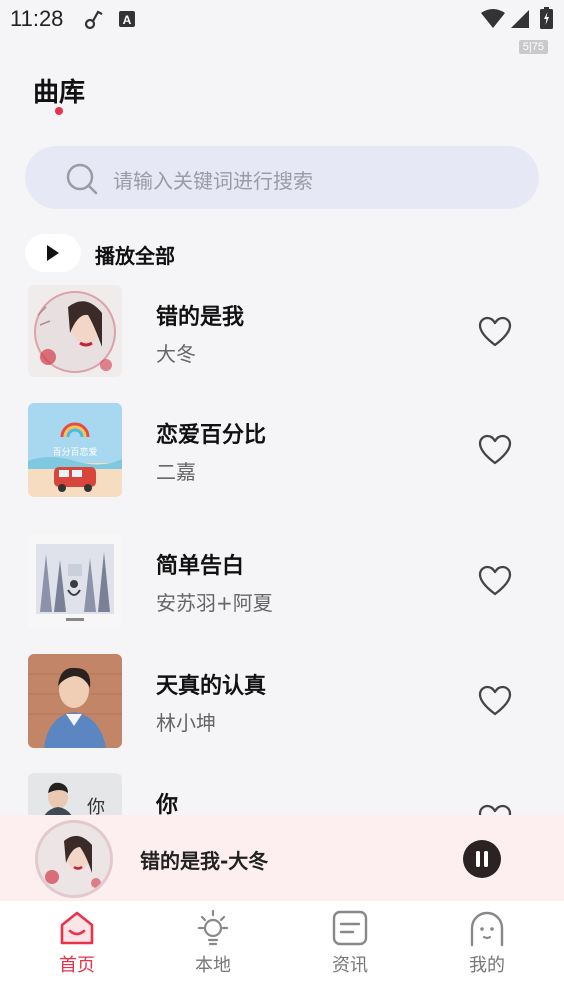 The image size is (564, 1004). Describe the element at coordinates (487, 929) in the screenshot. I see `profile-icon` at that location.